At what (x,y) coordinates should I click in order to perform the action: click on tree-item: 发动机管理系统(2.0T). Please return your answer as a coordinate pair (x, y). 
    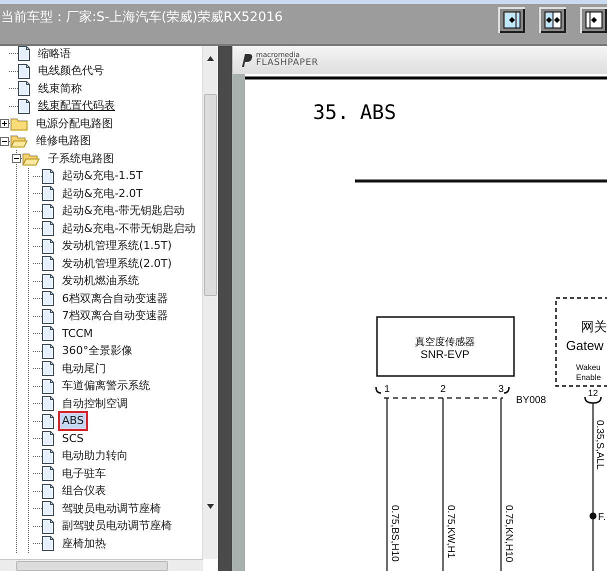
    Looking at the image, I should click on (117, 264).